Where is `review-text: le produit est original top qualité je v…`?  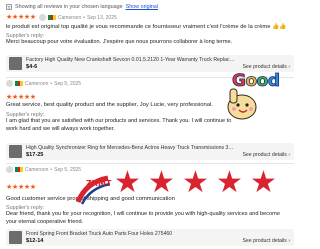 review-text: le produit est original top qualité je v… is located at coordinates (146, 27).